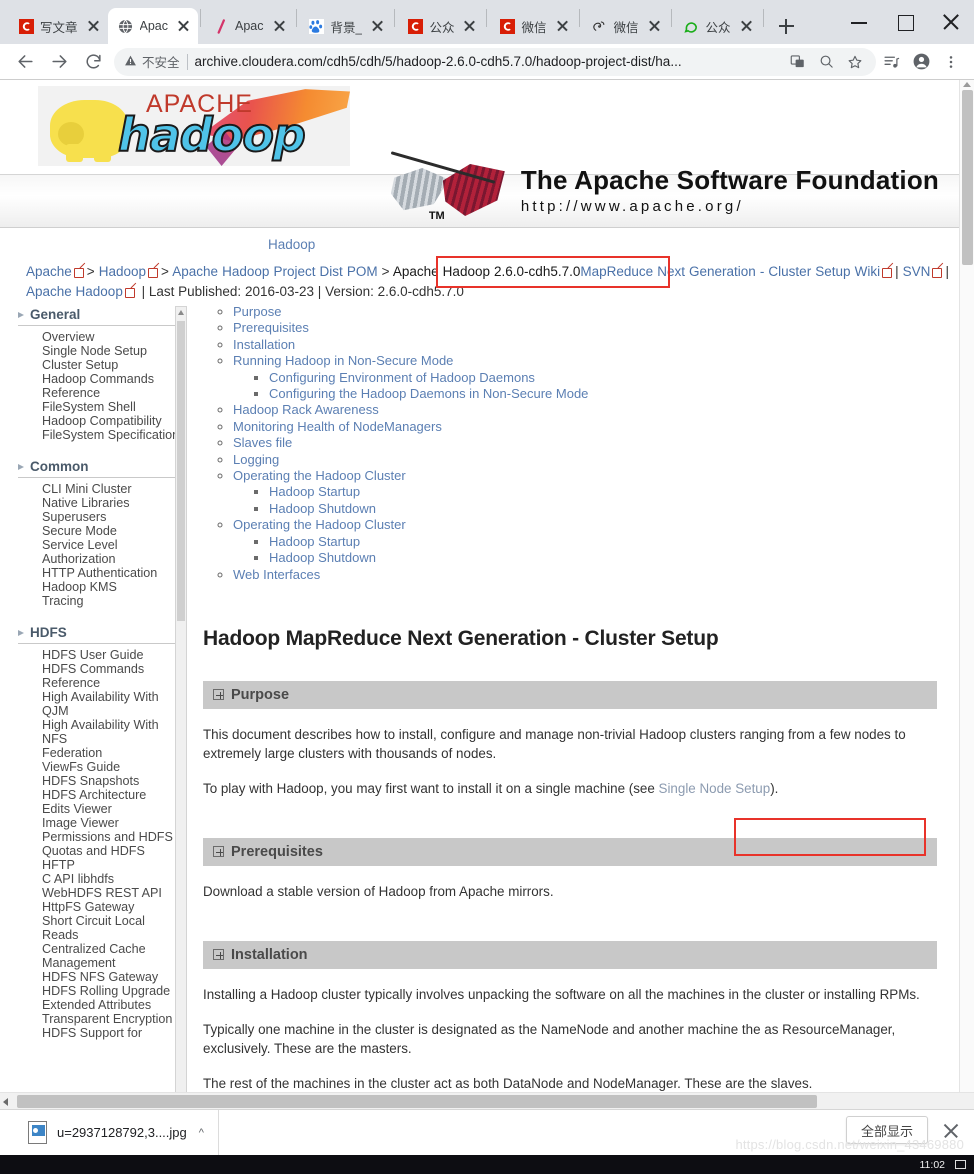  What do you see at coordinates (100, 531) in the screenshot?
I see `sidebar-item-secure-mode: Secure Mode` at bounding box center [100, 531].